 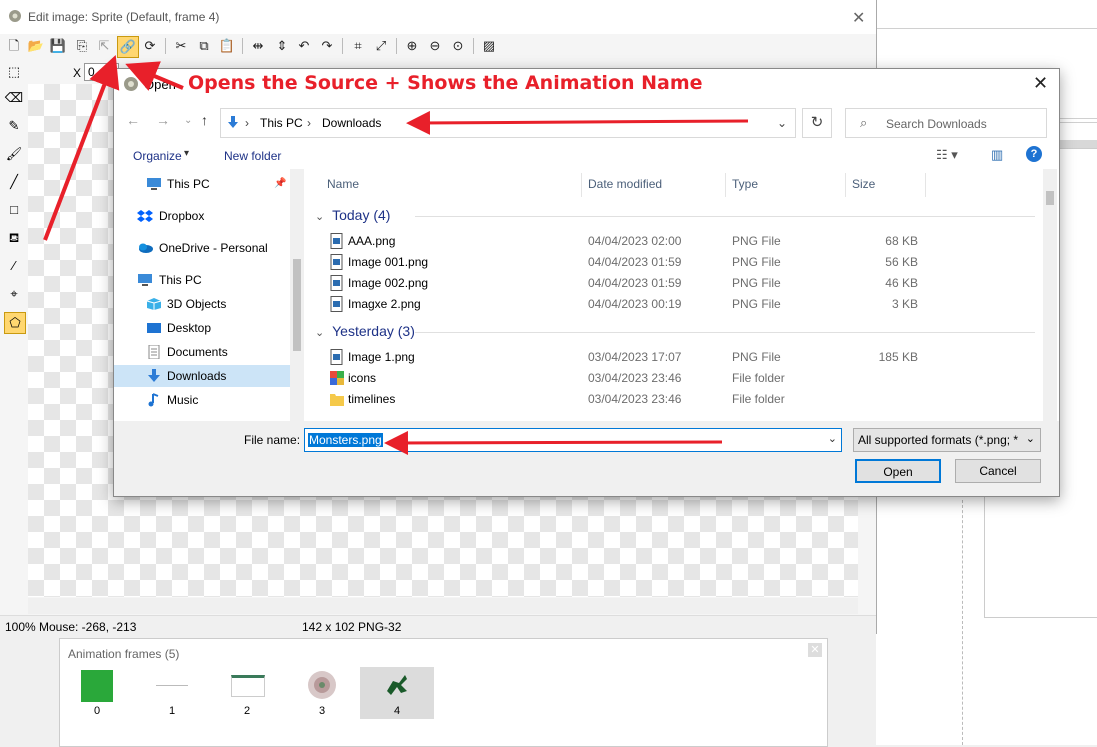 I want to click on tree-item-onedrive: OneDrive - Personal, so click(x=202, y=248).